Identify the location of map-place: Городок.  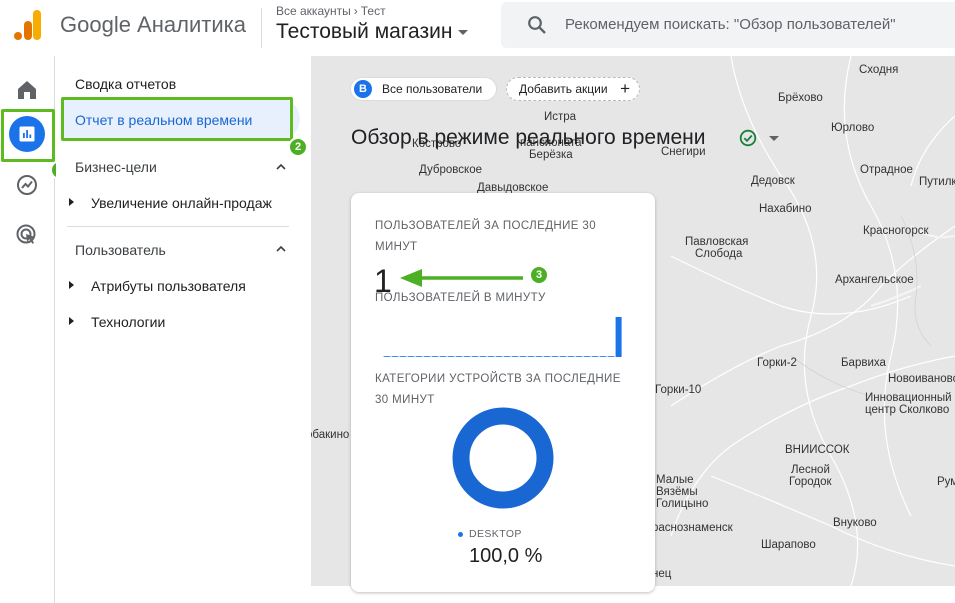
(810, 482).